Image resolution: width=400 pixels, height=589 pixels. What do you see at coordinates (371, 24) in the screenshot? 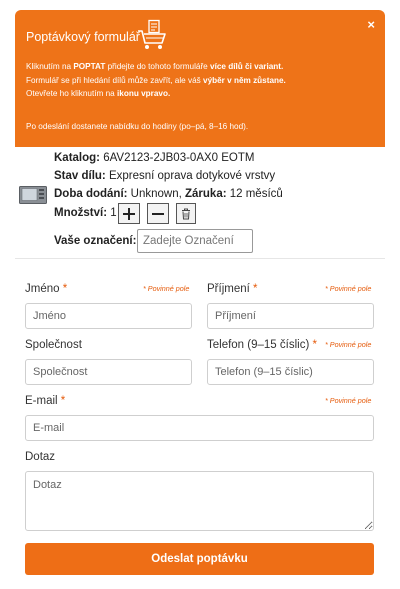
I see `close-icon: ×` at bounding box center [371, 24].